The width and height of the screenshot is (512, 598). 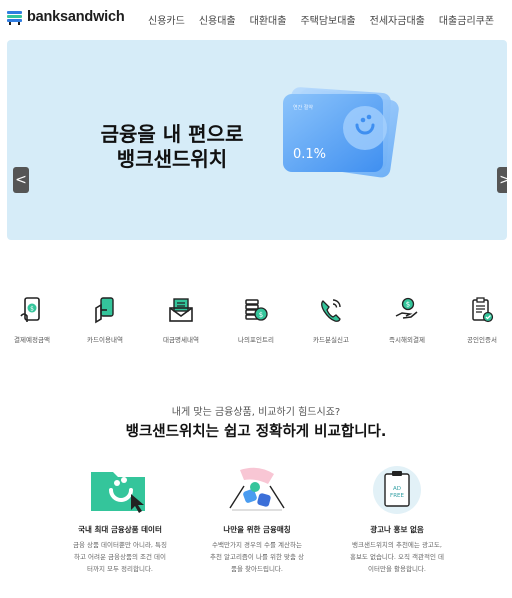 I want to click on feature-title: 나만을 위한 금융매칭, so click(x=257, y=529).